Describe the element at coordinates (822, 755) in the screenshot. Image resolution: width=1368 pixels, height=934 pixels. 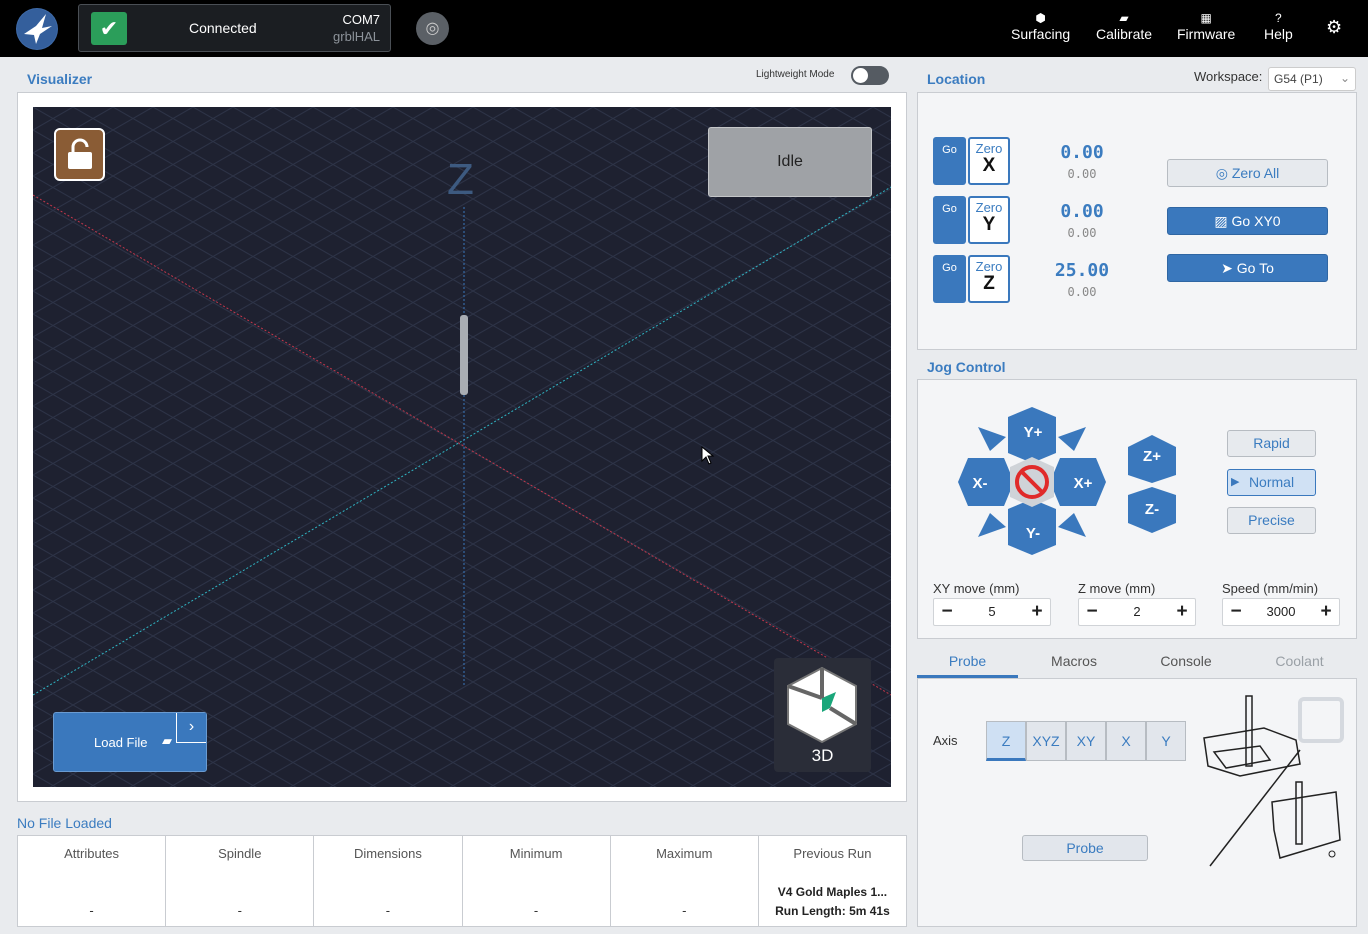
I see `view-cube-label: 3D` at that location.